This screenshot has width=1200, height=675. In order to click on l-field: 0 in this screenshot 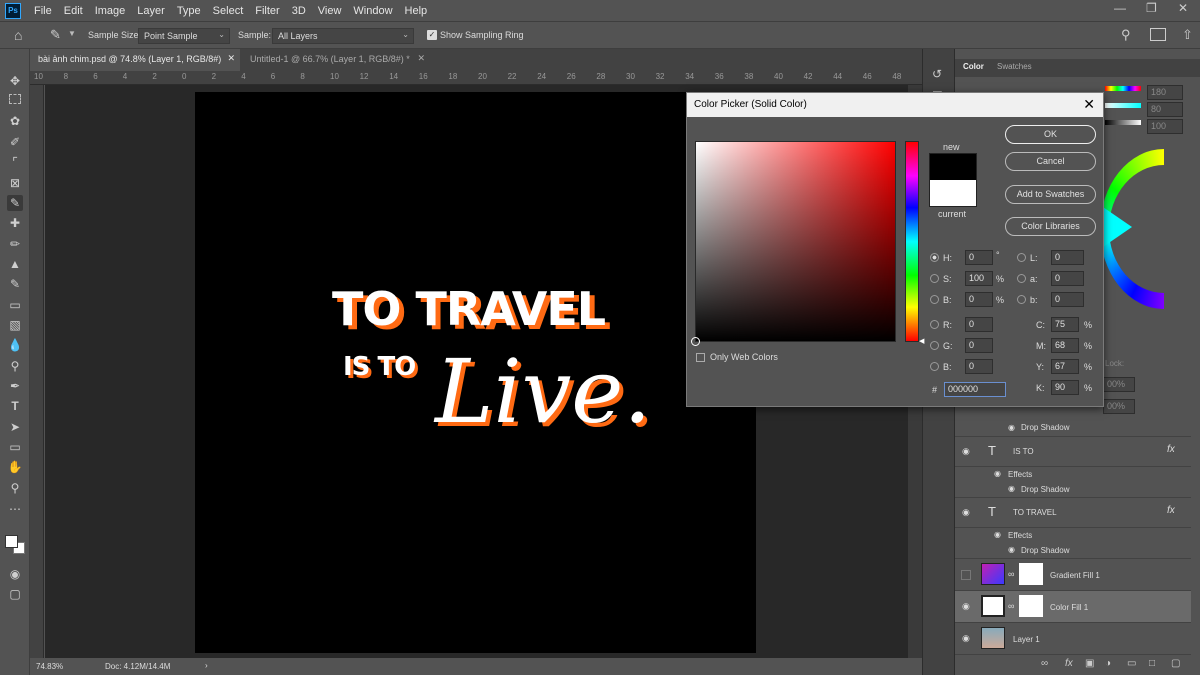, I will do `click(1067, 257)`.